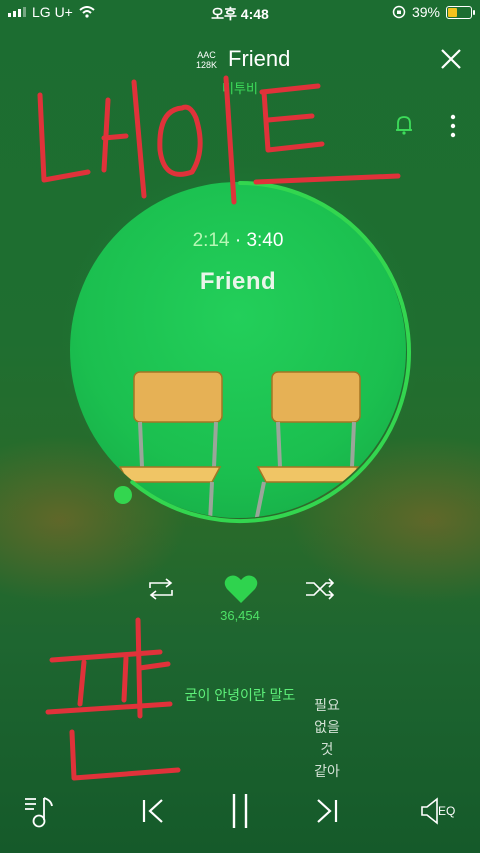 The width and height of the screenshot is (480, 853). Describe the element at coordinates (451, 59) in the screenshot. I see `close-icon` at that location.